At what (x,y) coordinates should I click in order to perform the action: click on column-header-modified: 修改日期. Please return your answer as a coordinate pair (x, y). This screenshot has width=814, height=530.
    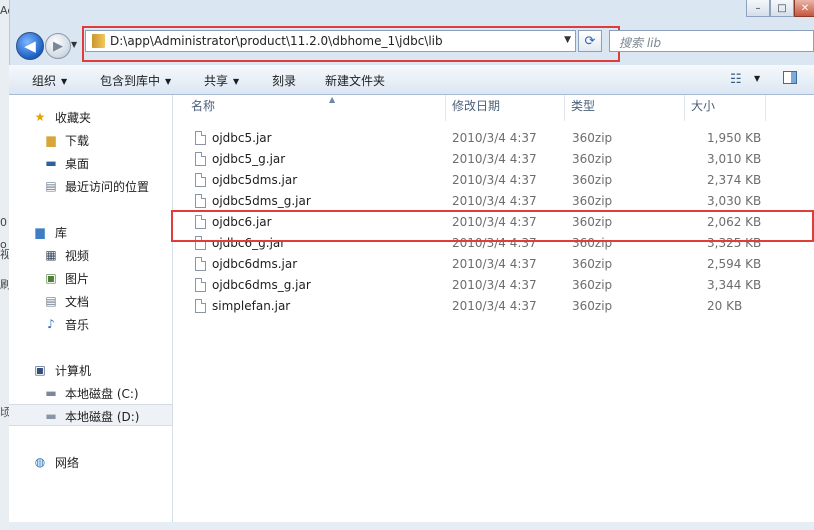
    Looking at the image, I should click on (476, 109).